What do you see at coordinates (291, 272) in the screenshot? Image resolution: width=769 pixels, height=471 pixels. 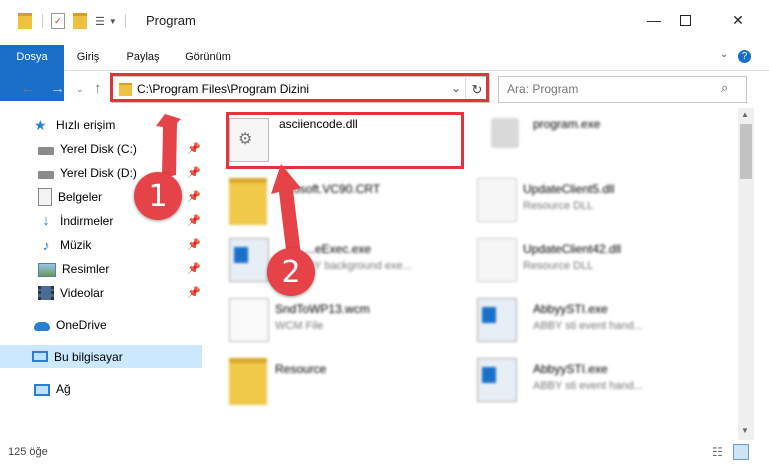 I see `step-badge-2: 2` at bounding box center [291, 272].